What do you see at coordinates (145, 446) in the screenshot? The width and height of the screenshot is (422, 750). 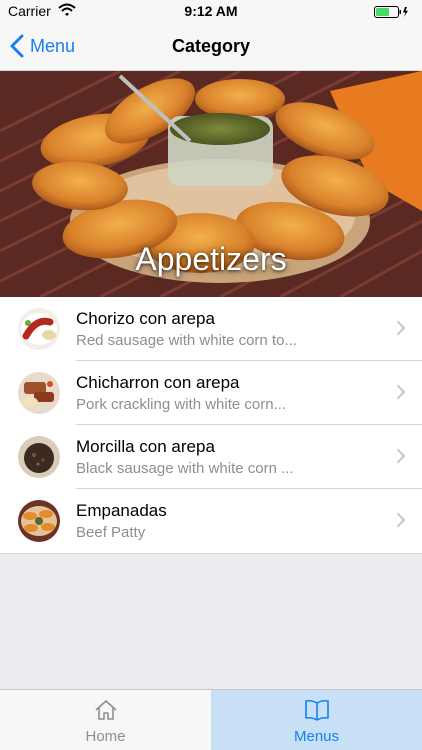 I see `item-name: Morcilla con arepa` at bounding box center [145, 446].